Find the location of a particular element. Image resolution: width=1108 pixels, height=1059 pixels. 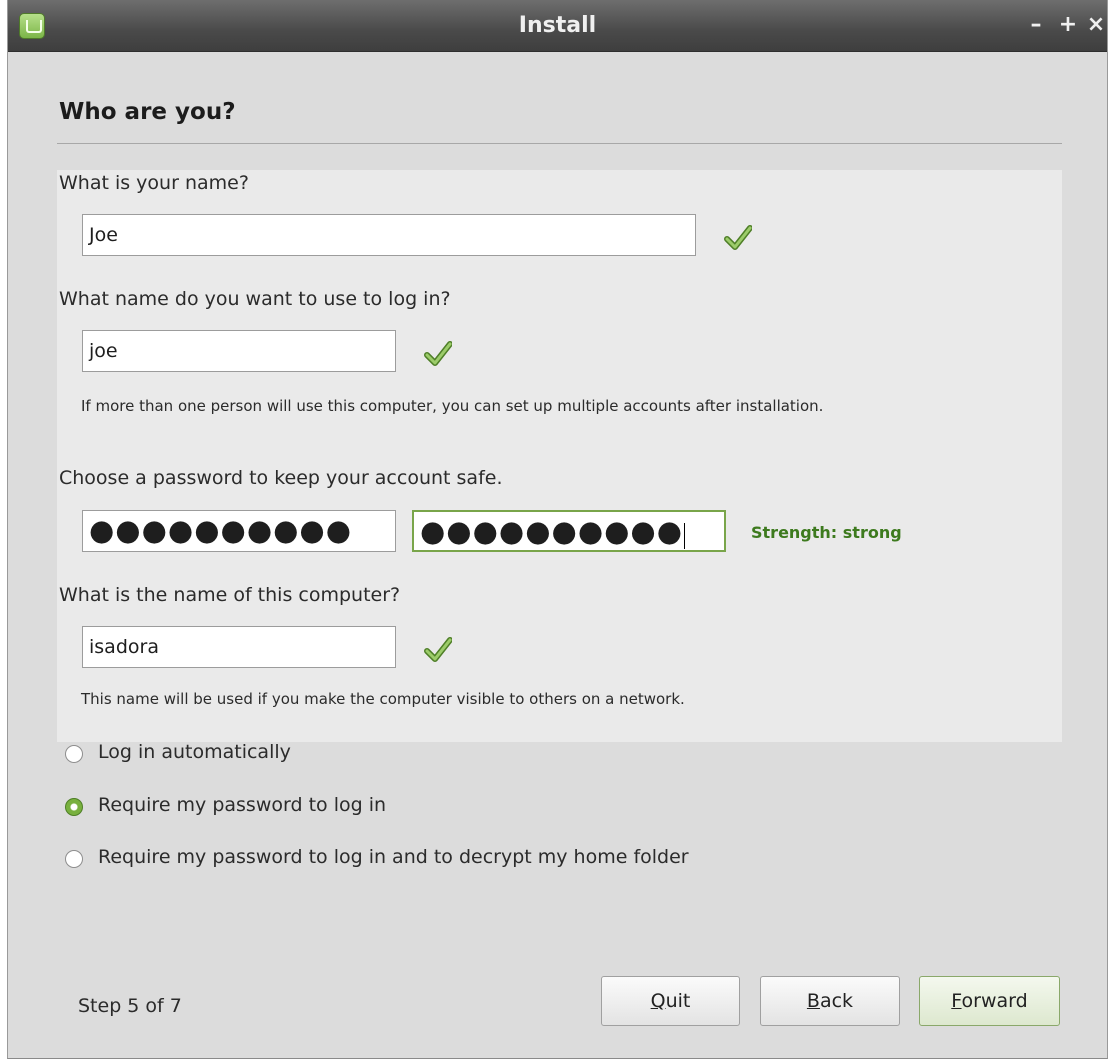

quit-label-rest: uit is located at coordinates (678, 1001).